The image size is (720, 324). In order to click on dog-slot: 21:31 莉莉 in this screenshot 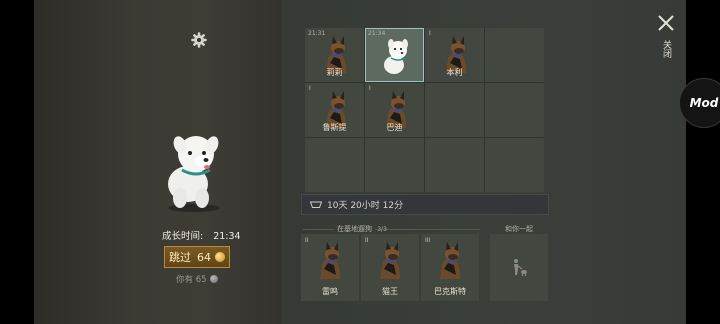, I will do `click(334, 55)`.